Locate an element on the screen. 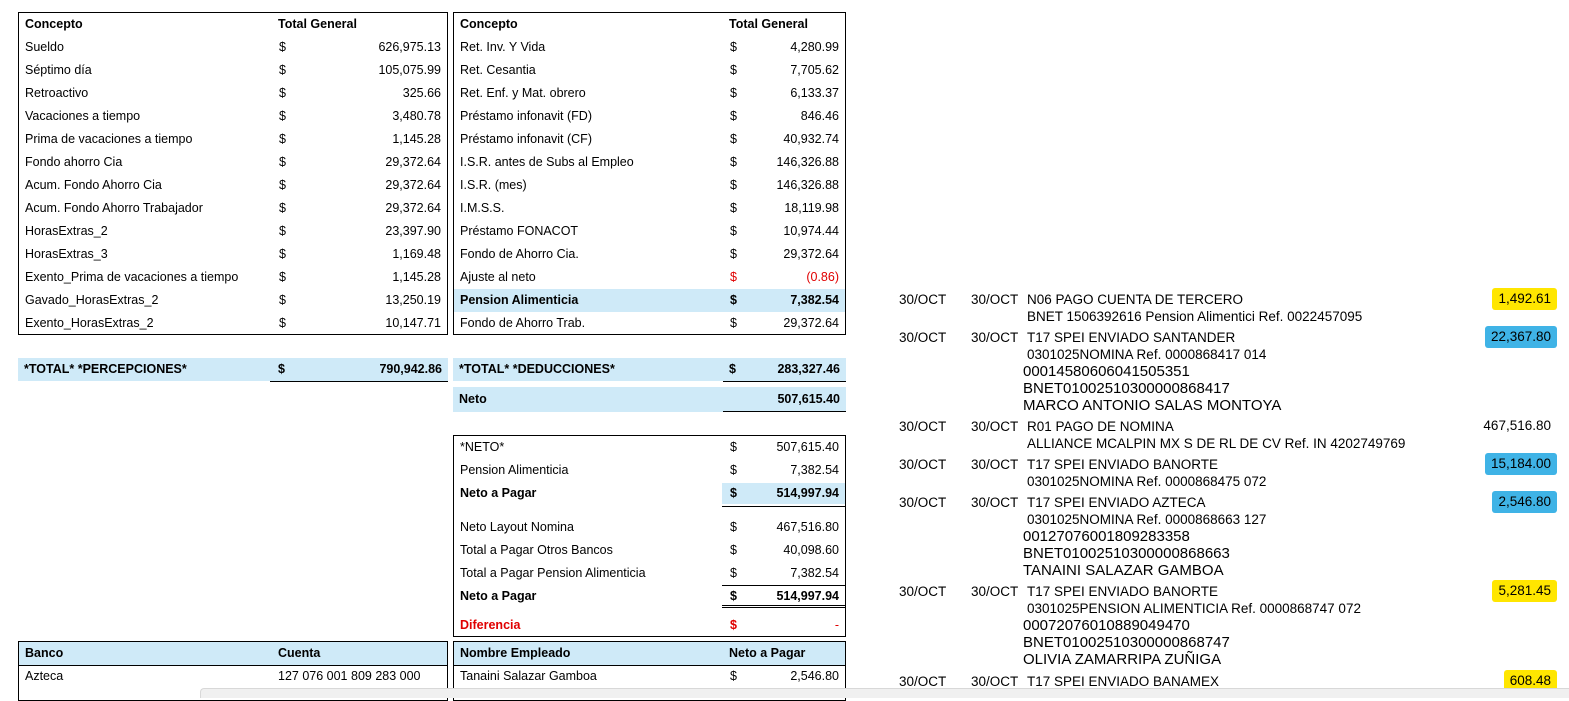 This screenshot has height=701, width=1569. stmt-amount: 15,184.00 is located at coordinates (1520, 464).